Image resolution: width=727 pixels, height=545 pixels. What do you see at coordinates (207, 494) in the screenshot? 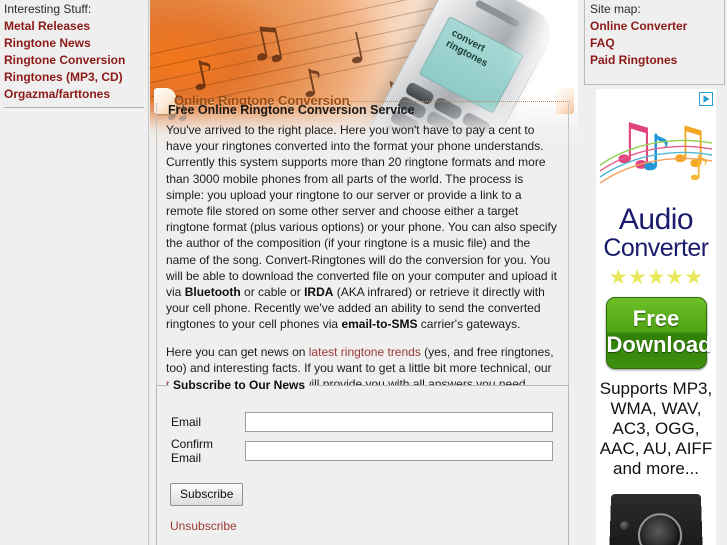
I see `subscribe-button: Subscribe` at bounding box center [207, 494].